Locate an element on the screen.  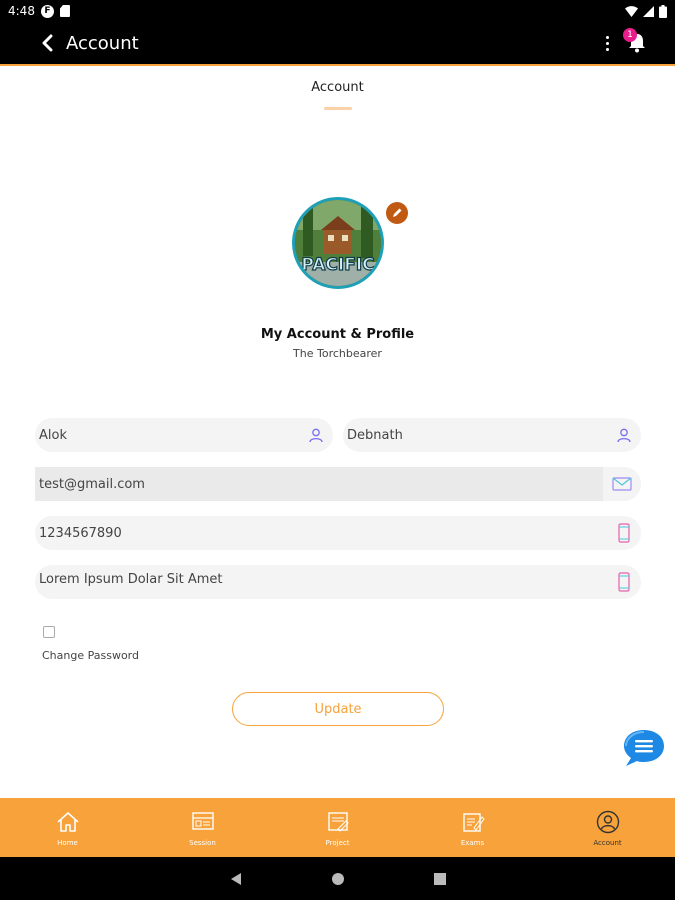
app-notification-icon: F is located at coordinates (47, 11).